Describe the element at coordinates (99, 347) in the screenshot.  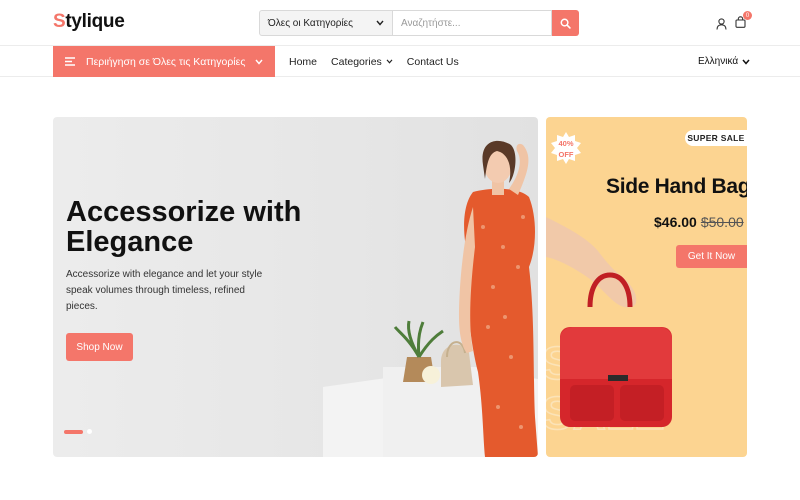
I see `shop-now-button: Shop Now` at that location.